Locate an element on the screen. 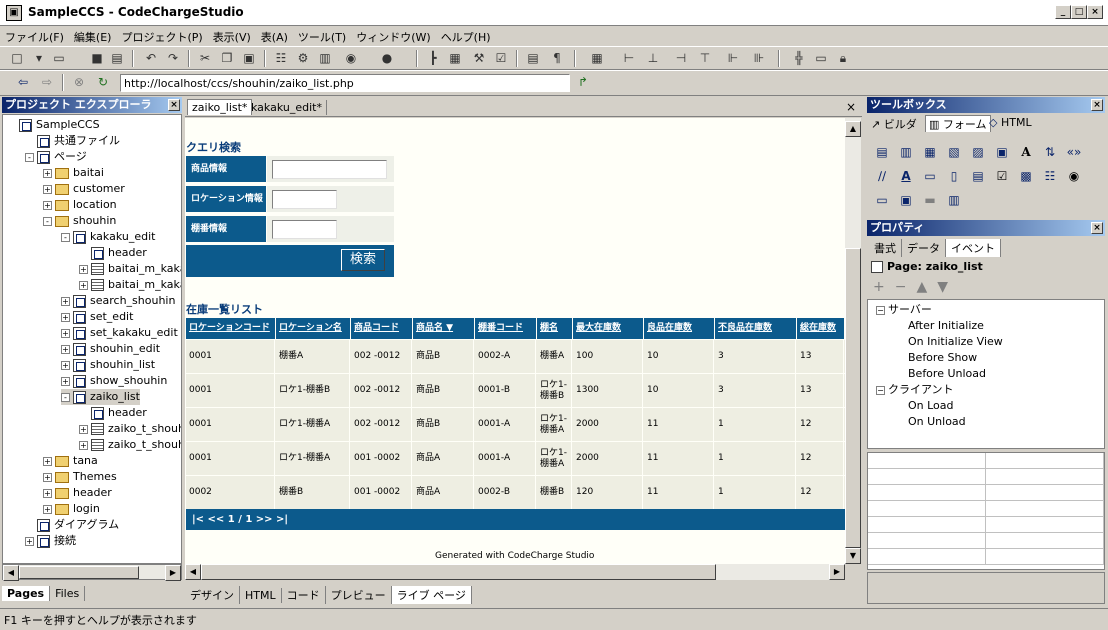 The image size is (1108, 630). column-header: 棚名 is located at coordinates (554, 328).